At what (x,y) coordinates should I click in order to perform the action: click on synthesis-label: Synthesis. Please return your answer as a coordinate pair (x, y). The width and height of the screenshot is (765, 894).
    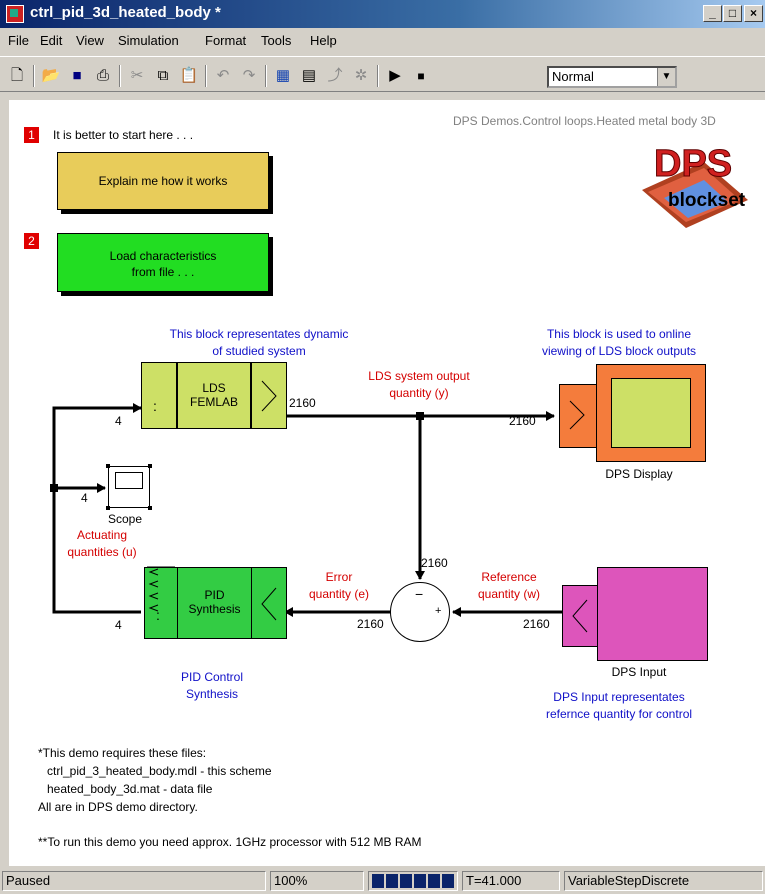
    Looking at the image, I should click on (214, 609).